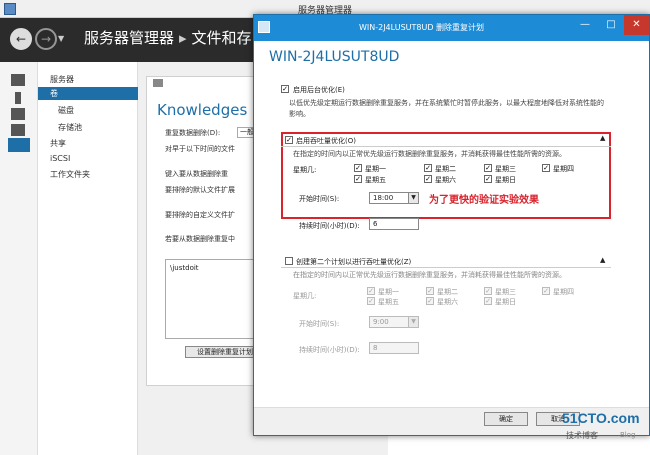 The image size is (650, 455). Describe the element at coordinates (46, 39) in the screenshot. I see `forward-arrow-icon: →` at that location.